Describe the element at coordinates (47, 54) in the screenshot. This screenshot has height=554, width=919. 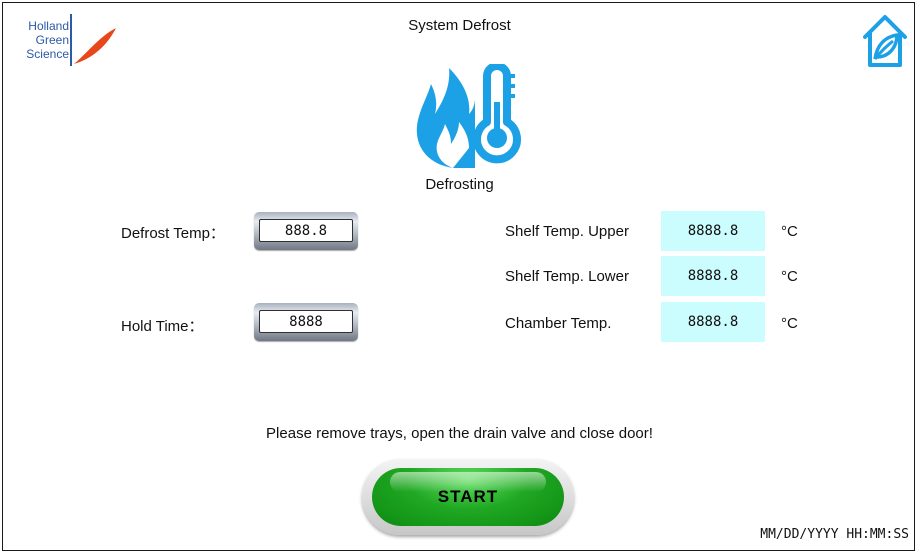
I see `logo-line-3: Science` at that location.